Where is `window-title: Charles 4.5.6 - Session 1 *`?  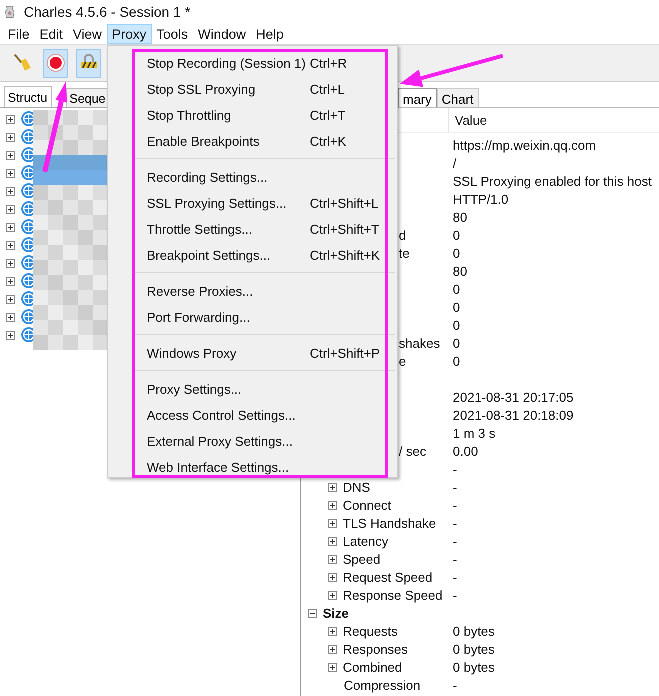 window-title: Charles 4.5.6 - Session 1 * is located at coordinates (107, 12).